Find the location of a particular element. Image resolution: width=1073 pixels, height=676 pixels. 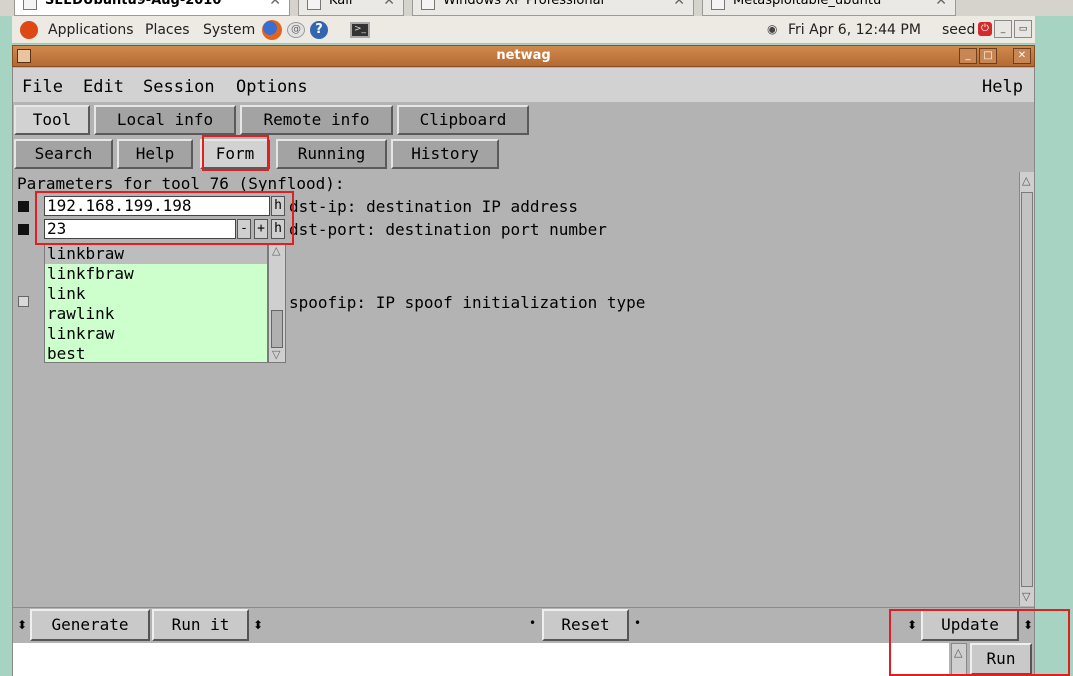

tab-tool: Tool is located at coordinates (52, 120).